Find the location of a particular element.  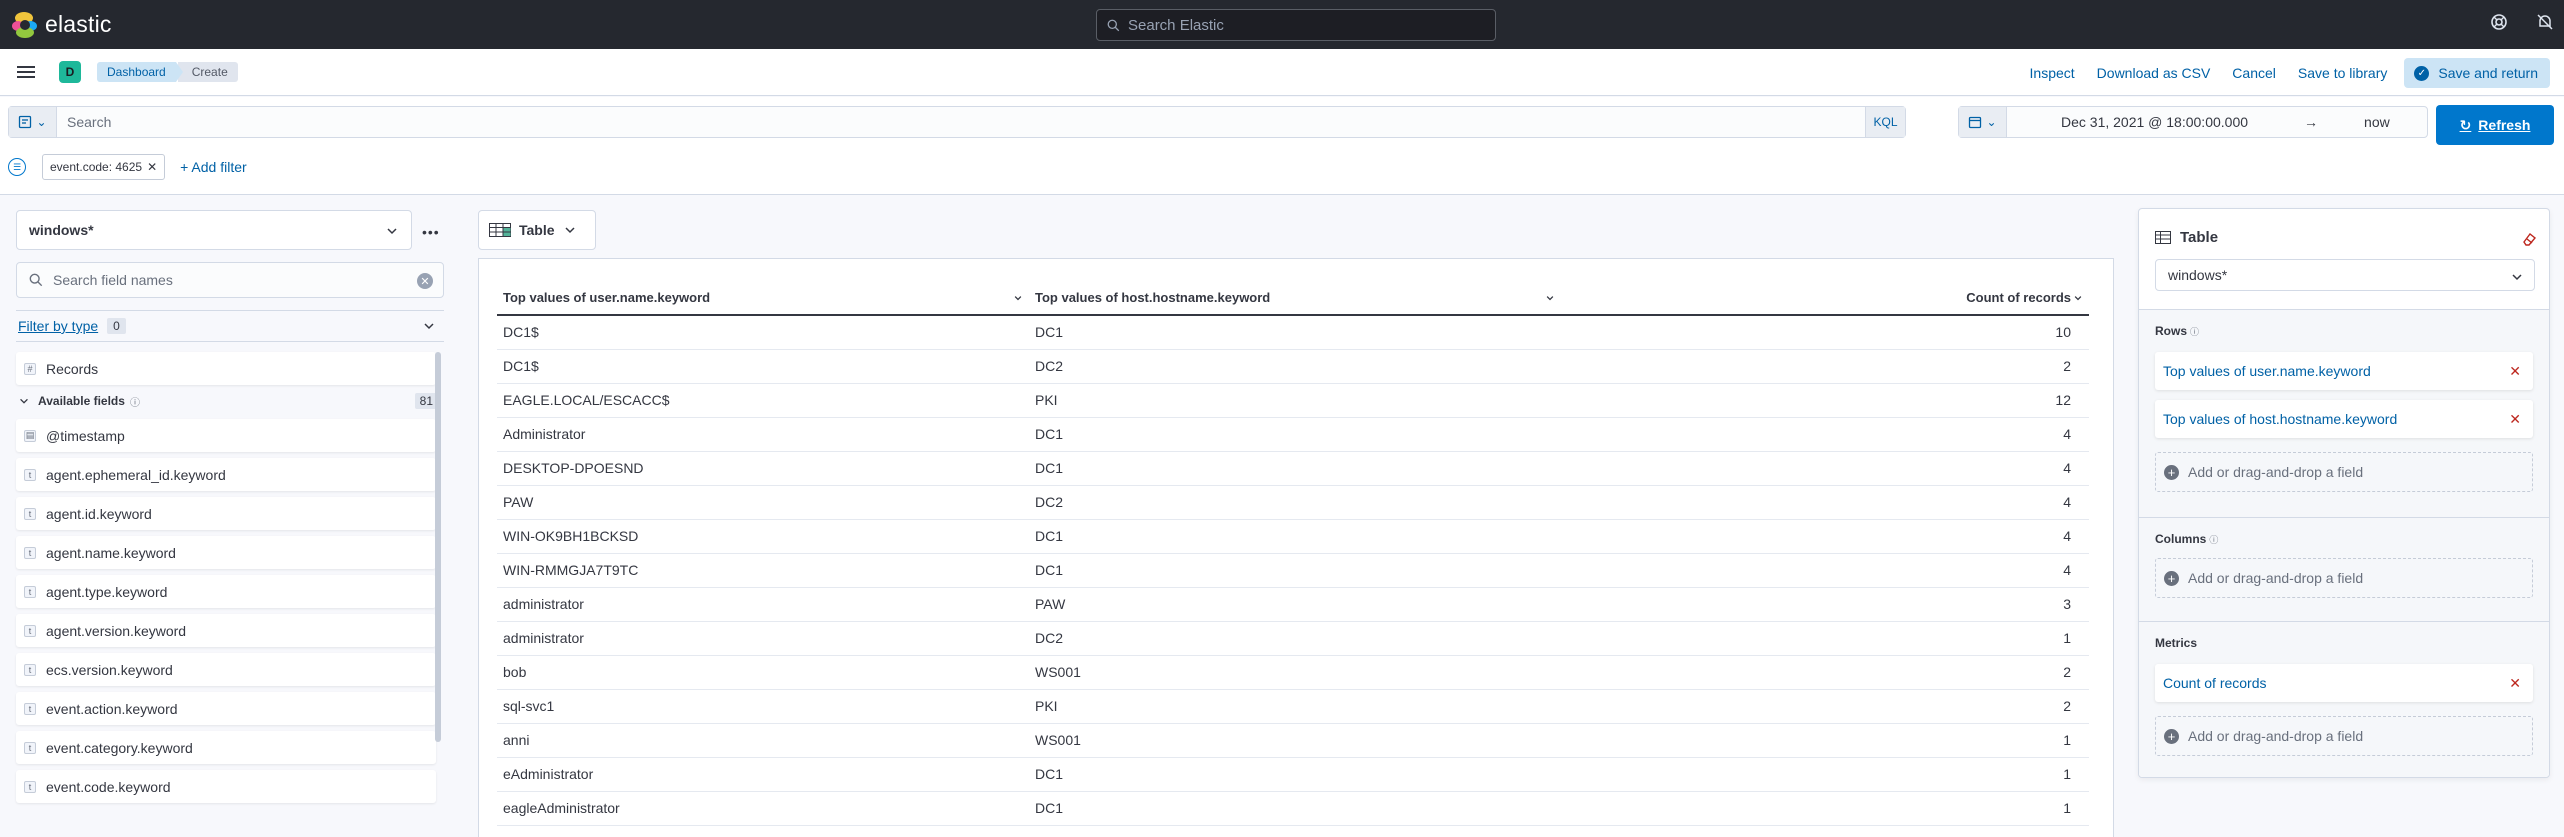

table-cell: 1 is located at coordinates (1825, 638).